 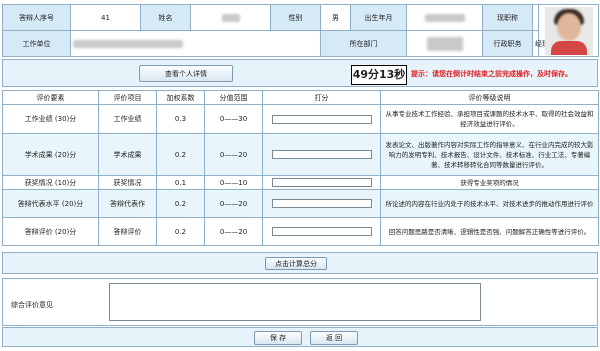 I want to click on countdown-timer: 49分13秒, so click(x=379, y=75).